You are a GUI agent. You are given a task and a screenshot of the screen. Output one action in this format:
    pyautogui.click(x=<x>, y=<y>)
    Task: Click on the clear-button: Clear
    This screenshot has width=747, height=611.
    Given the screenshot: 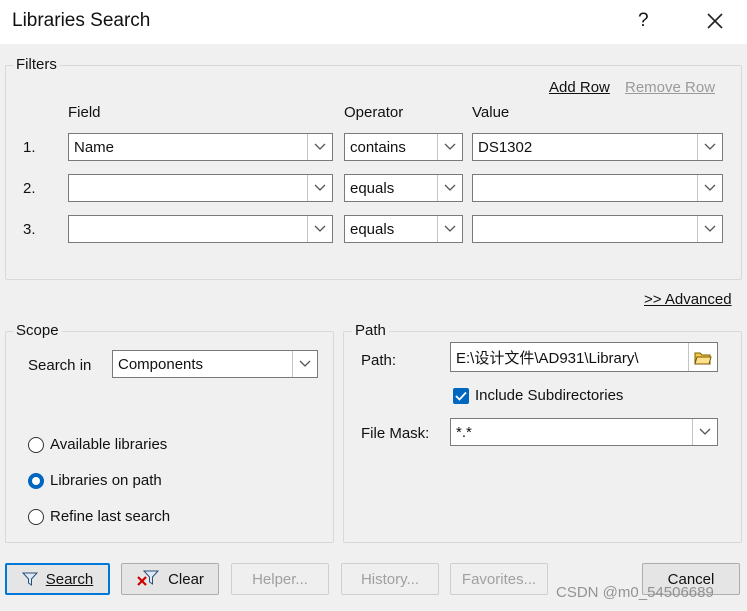 What is the action you would take?
    pyautogui.click(x=170, y=579)
    